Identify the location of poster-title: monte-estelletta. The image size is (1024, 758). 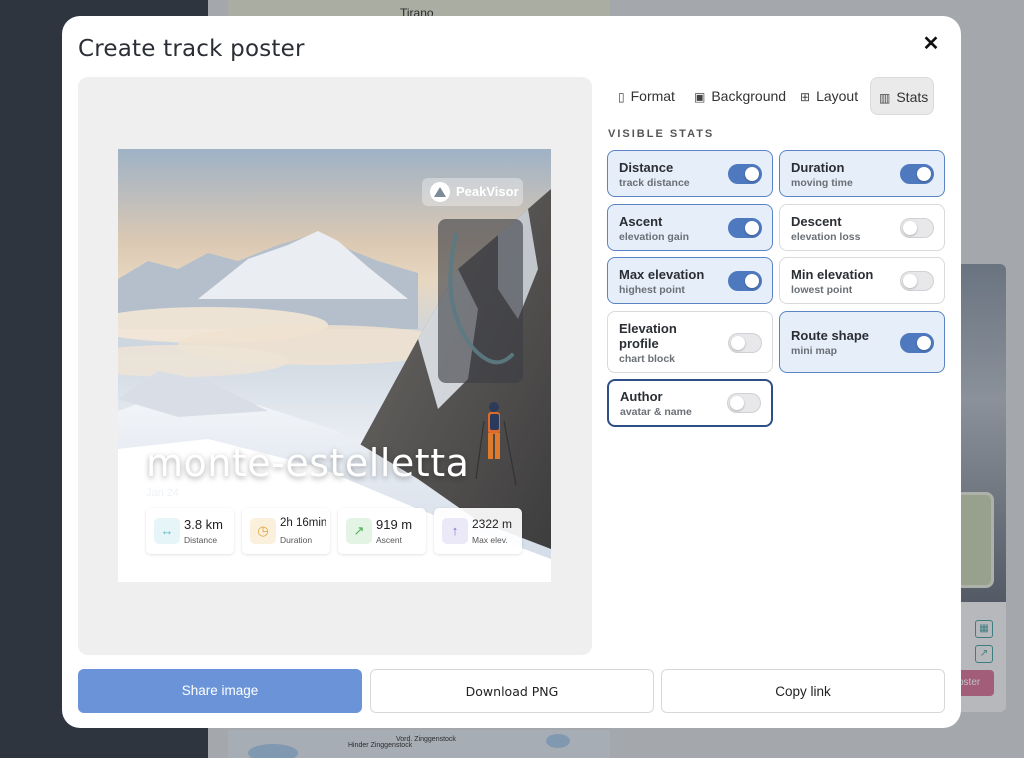
(308, 463).